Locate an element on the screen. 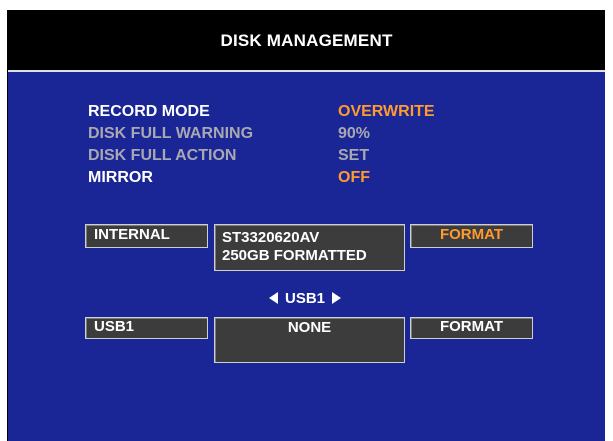  mirror-label: MIRROR is located at coordinates (120, 177).